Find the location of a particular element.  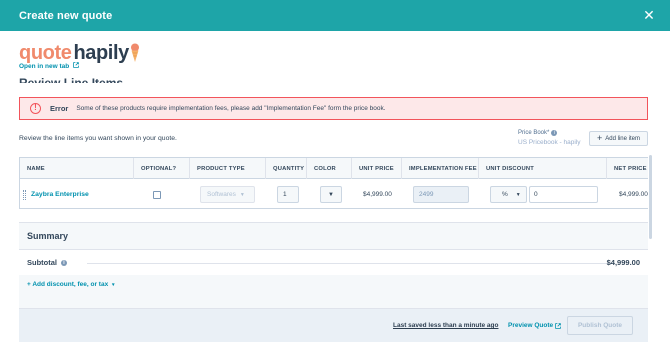

column-header-unit-price: UNIT PRICE is located at coordinates (377, 168).